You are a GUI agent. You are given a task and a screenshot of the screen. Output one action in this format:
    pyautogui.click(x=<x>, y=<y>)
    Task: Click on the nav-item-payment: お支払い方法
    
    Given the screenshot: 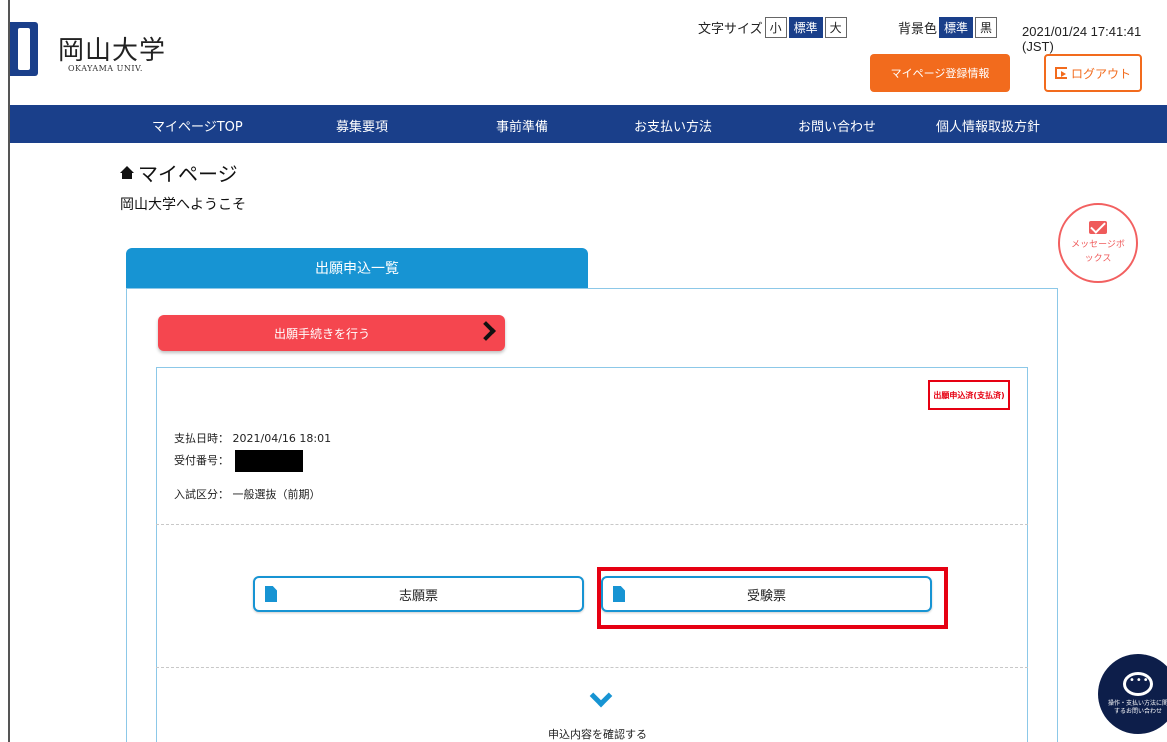 What is the action you would take?
    pyautogui.click(x=673, y=125)
    